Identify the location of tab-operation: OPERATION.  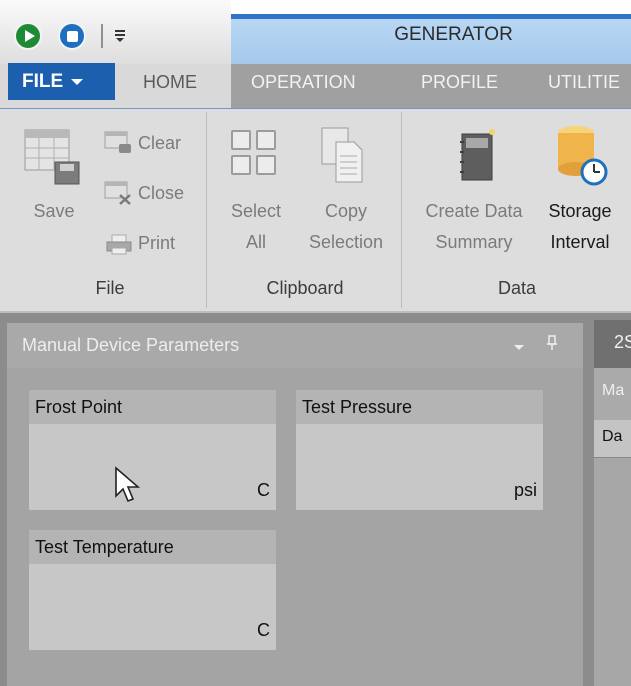
(303, 82).